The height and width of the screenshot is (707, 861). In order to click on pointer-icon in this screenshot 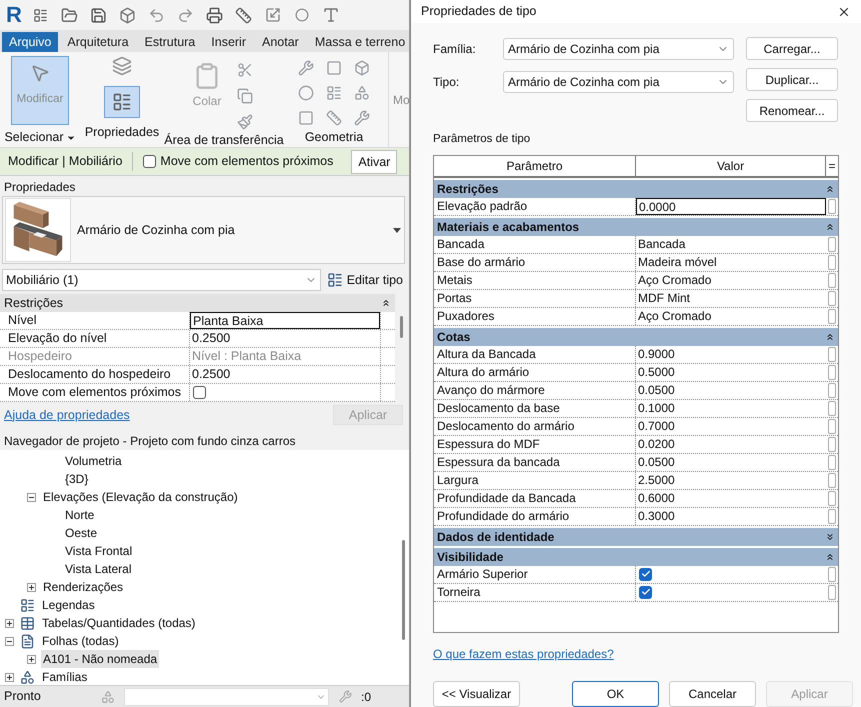, I will do `click(40, 73)`.